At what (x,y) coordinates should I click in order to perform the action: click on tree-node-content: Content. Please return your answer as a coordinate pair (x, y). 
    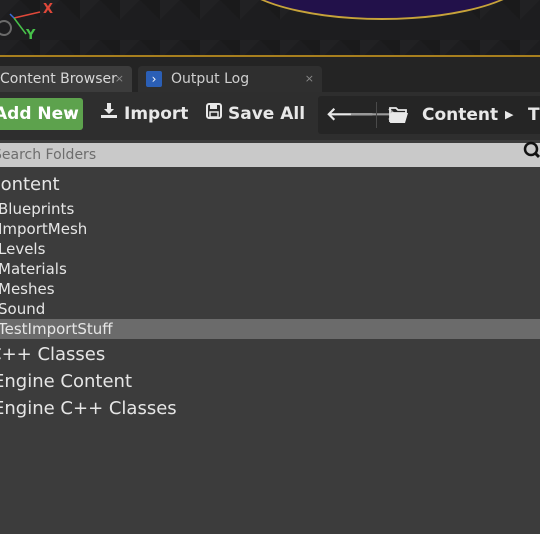
    Looking at the image, I should click on (270, 184).